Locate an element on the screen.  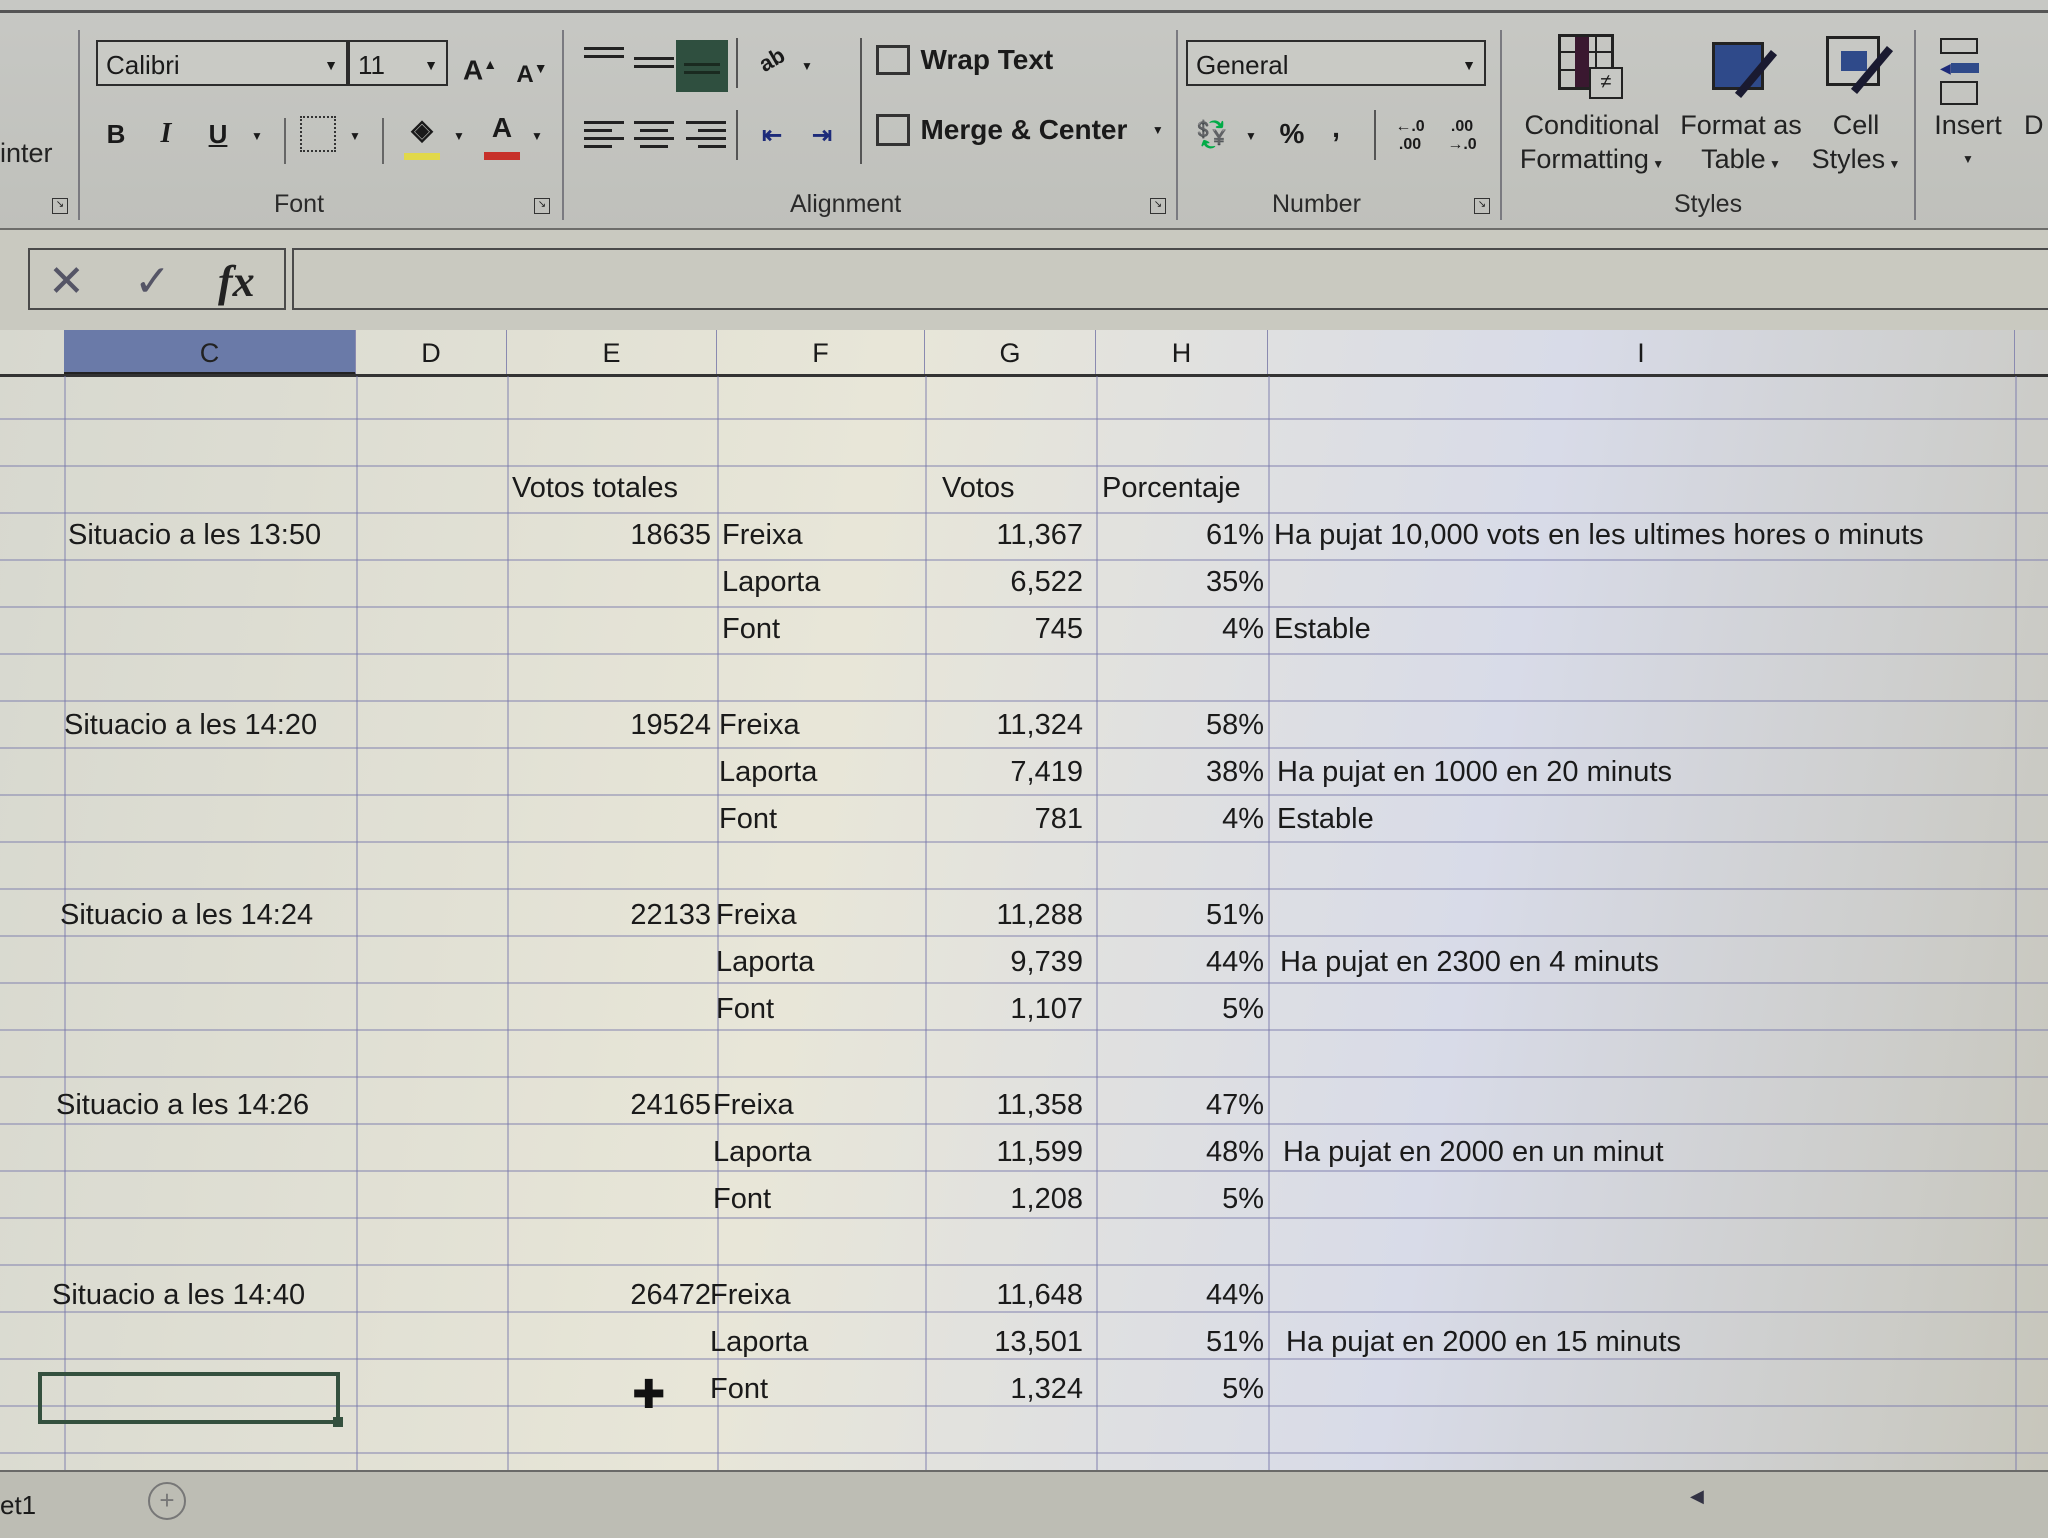
votes-cell: 11,367 is located at coordinates (1004, 535).